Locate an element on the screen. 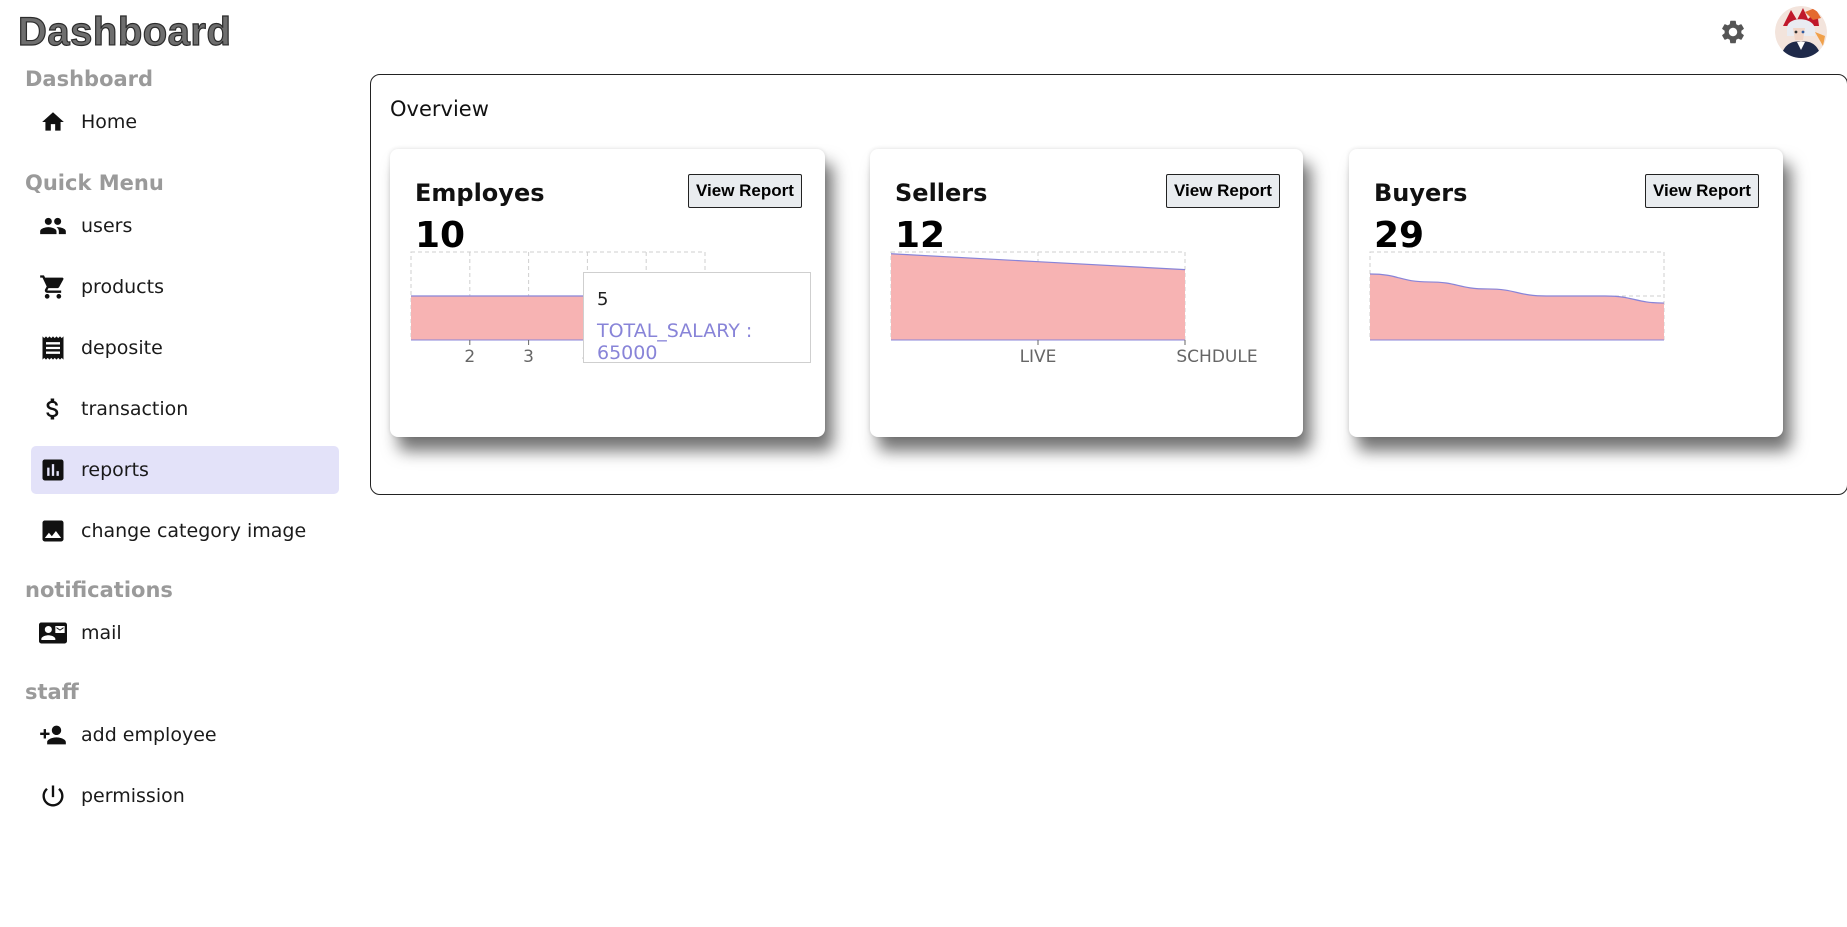  sellers-chart: LIVE SCHDULE is located at coordinates (1074, 309).